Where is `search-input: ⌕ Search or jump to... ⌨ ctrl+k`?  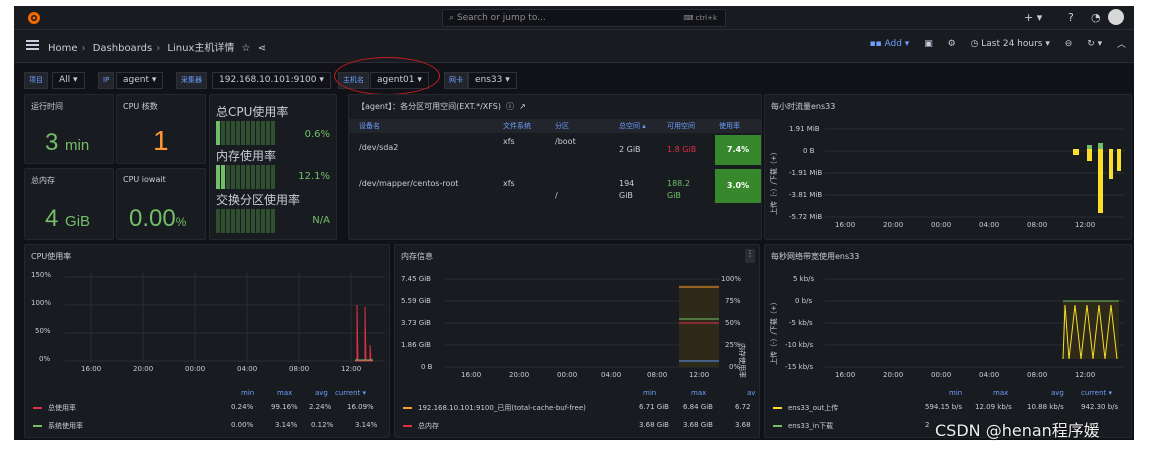 search-input: ⌕ Search or jump to... ⌨ ctrl+k is located at coordinates (584, 18).